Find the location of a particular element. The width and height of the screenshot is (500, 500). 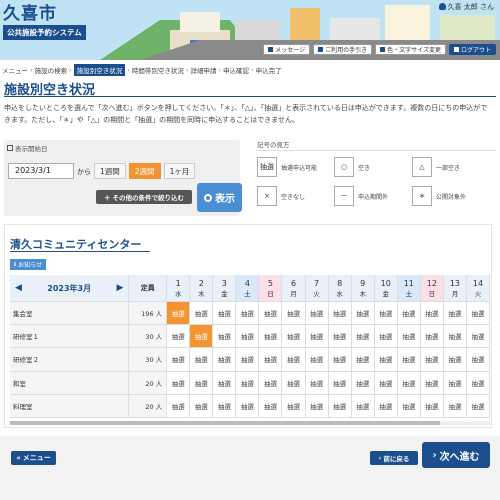

period-2weeks-button: 2週間 is located at coordinates (144, 171).